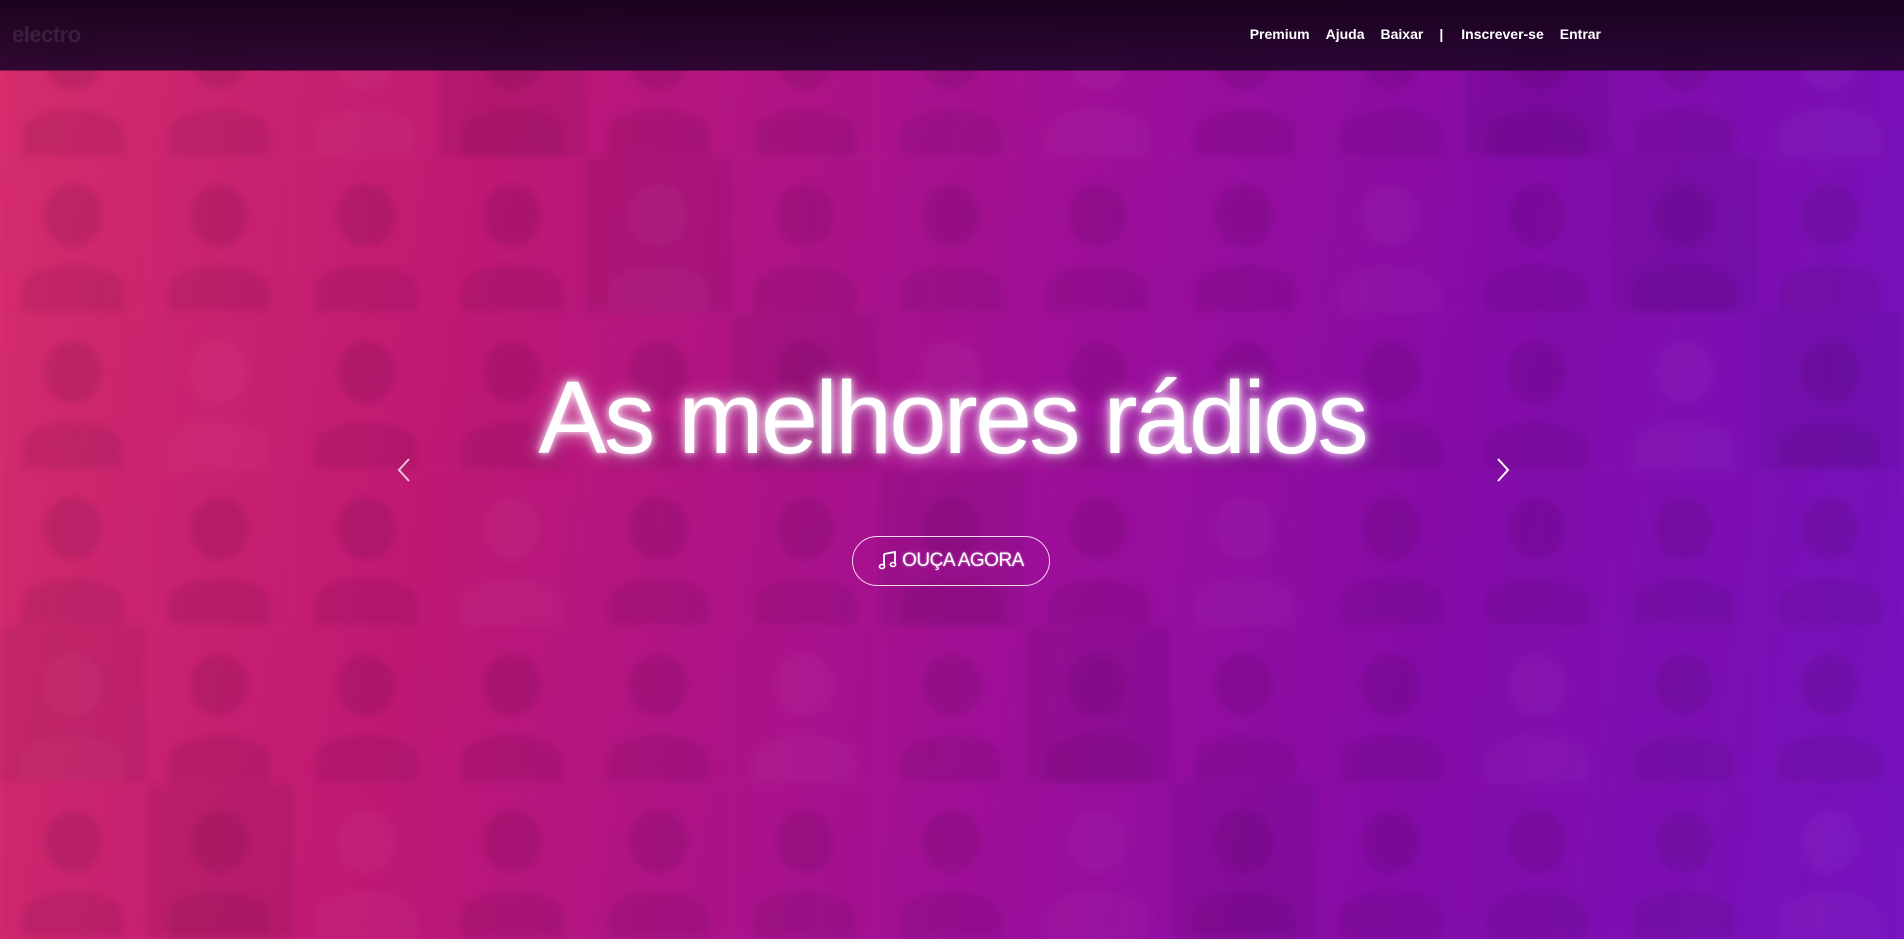 This screenshot has height=939, width=1904. I want to click on carousel-prev-button, so click(405, 470).